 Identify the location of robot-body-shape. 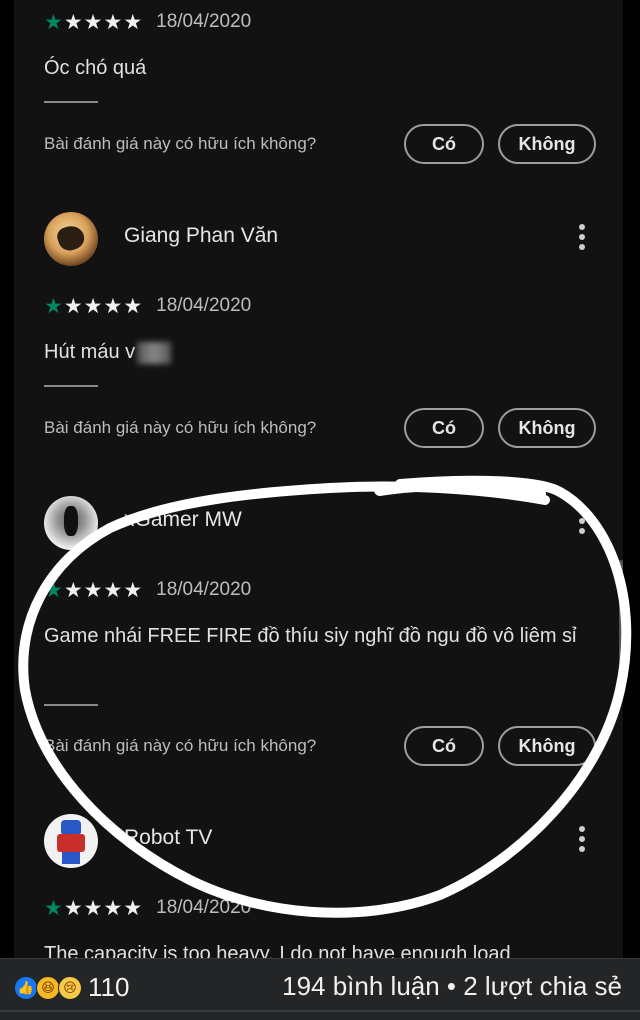
(71, 843).